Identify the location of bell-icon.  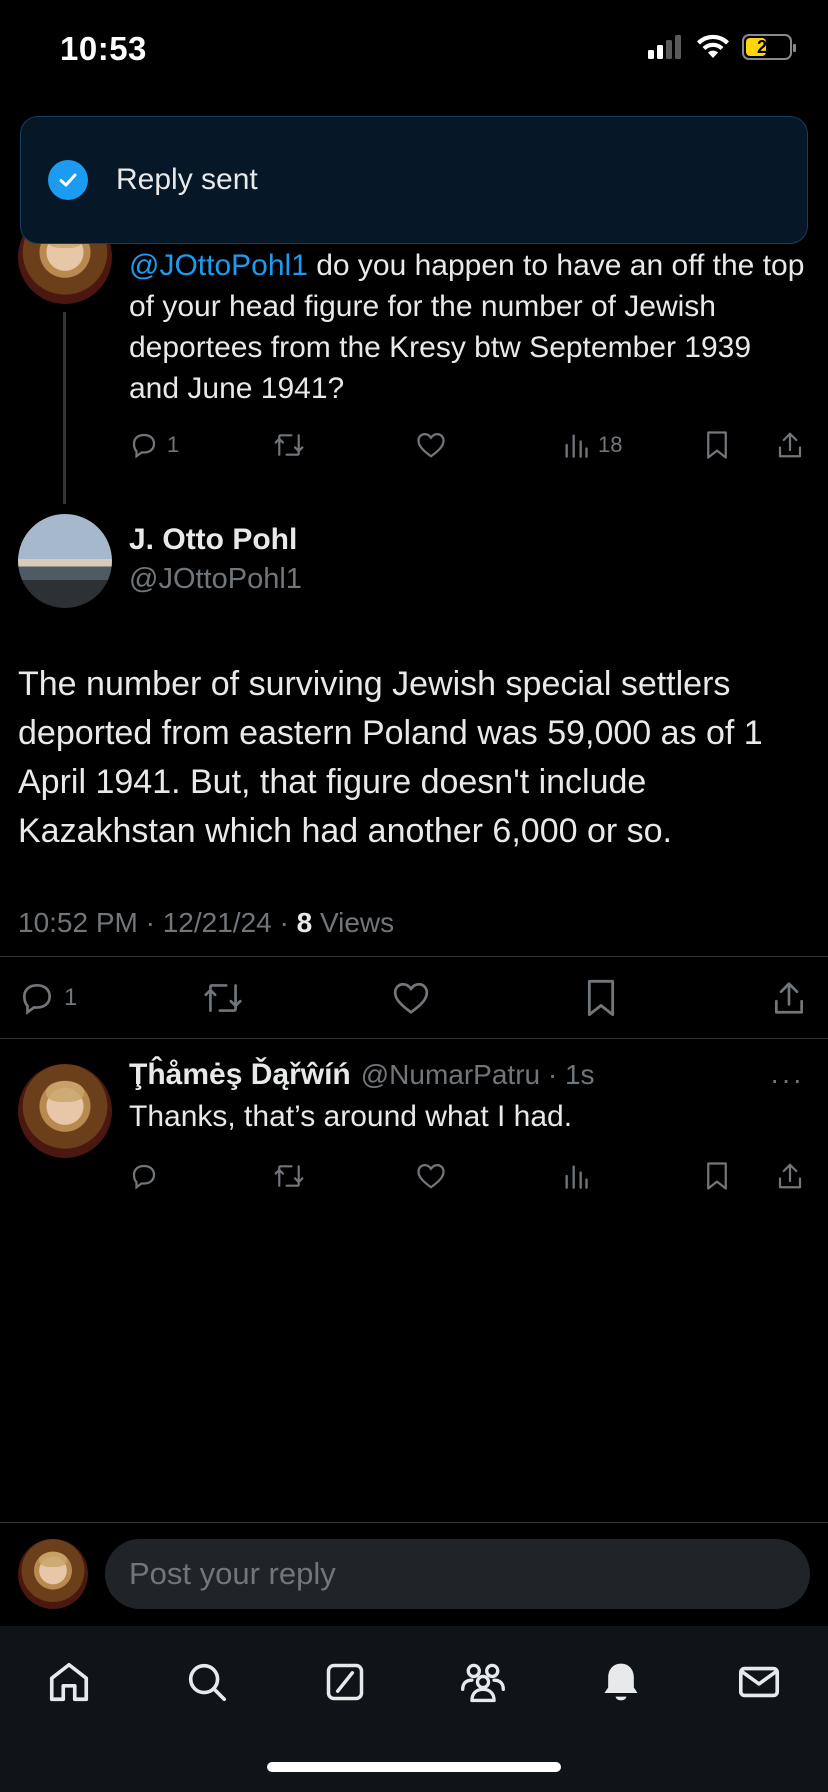
(621, 1682).